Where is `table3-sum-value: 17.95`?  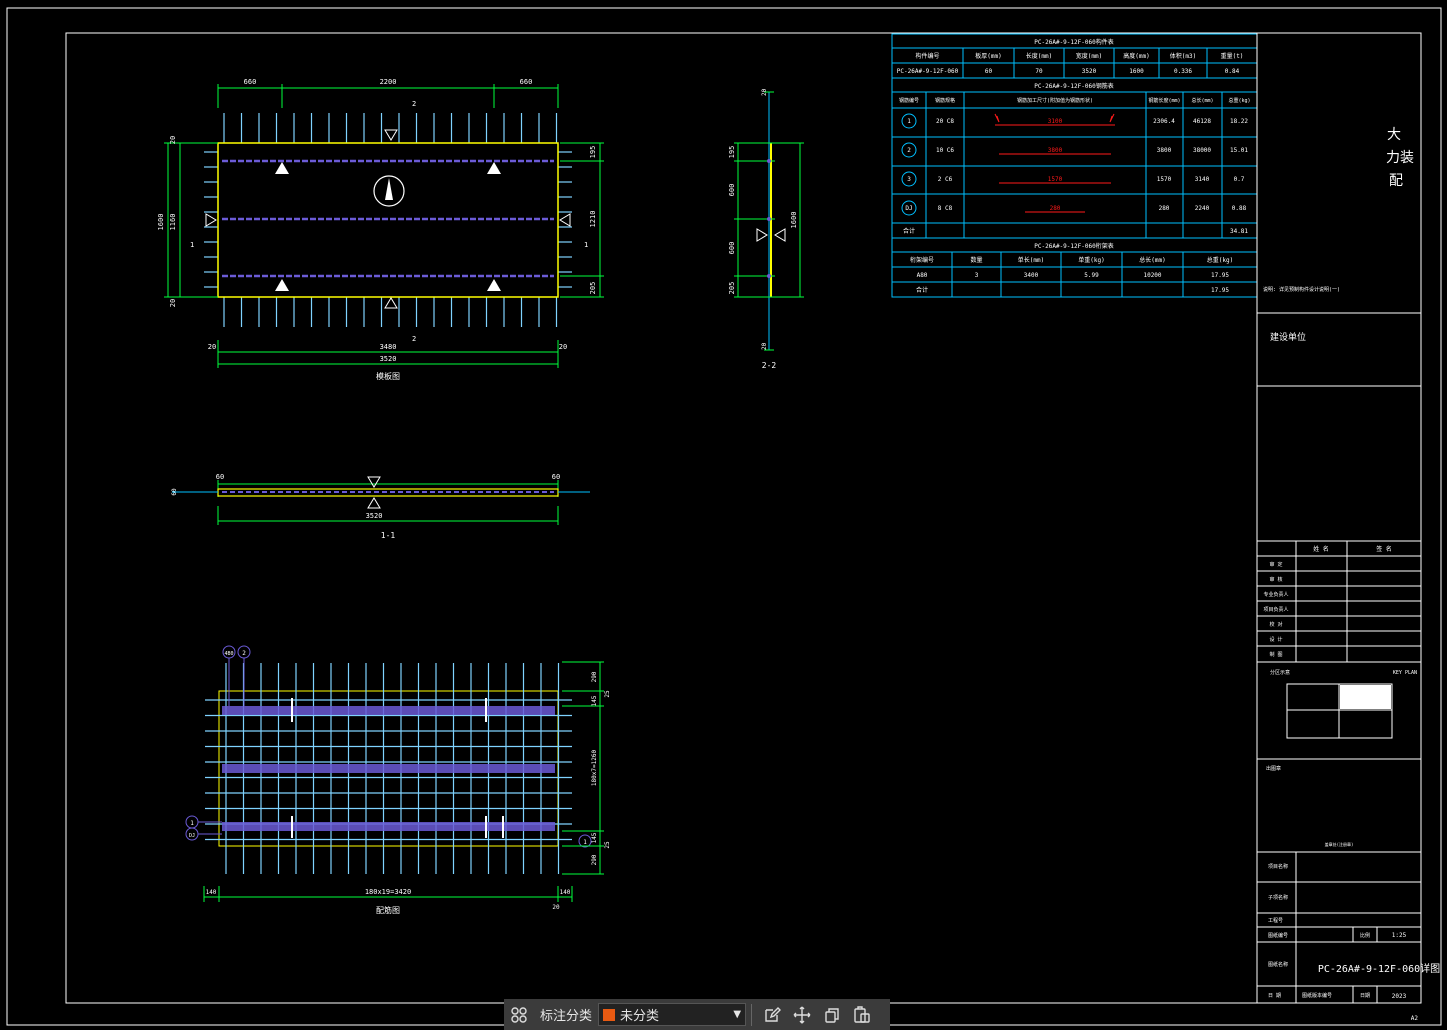
table3-sum-value: 17.95 is located at coordinates (1220, 290).